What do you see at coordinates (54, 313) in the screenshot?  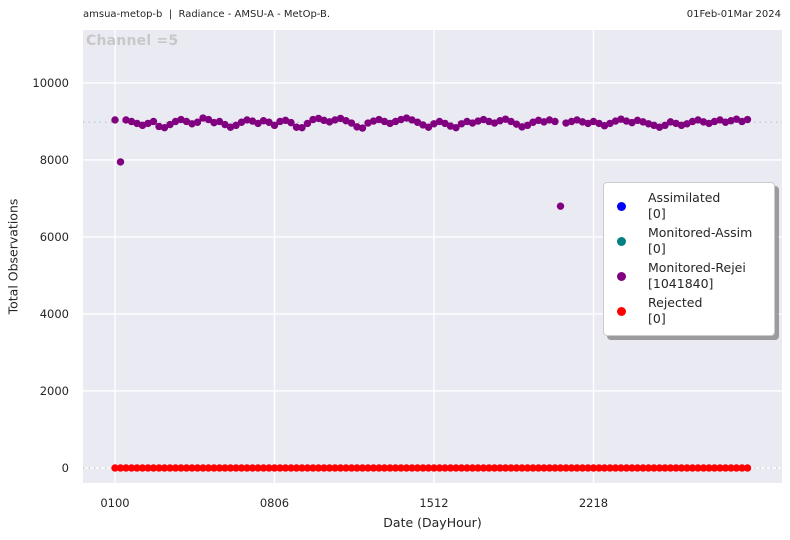 I see `y-tick-label: 4000` at bounding box center [54, 313].